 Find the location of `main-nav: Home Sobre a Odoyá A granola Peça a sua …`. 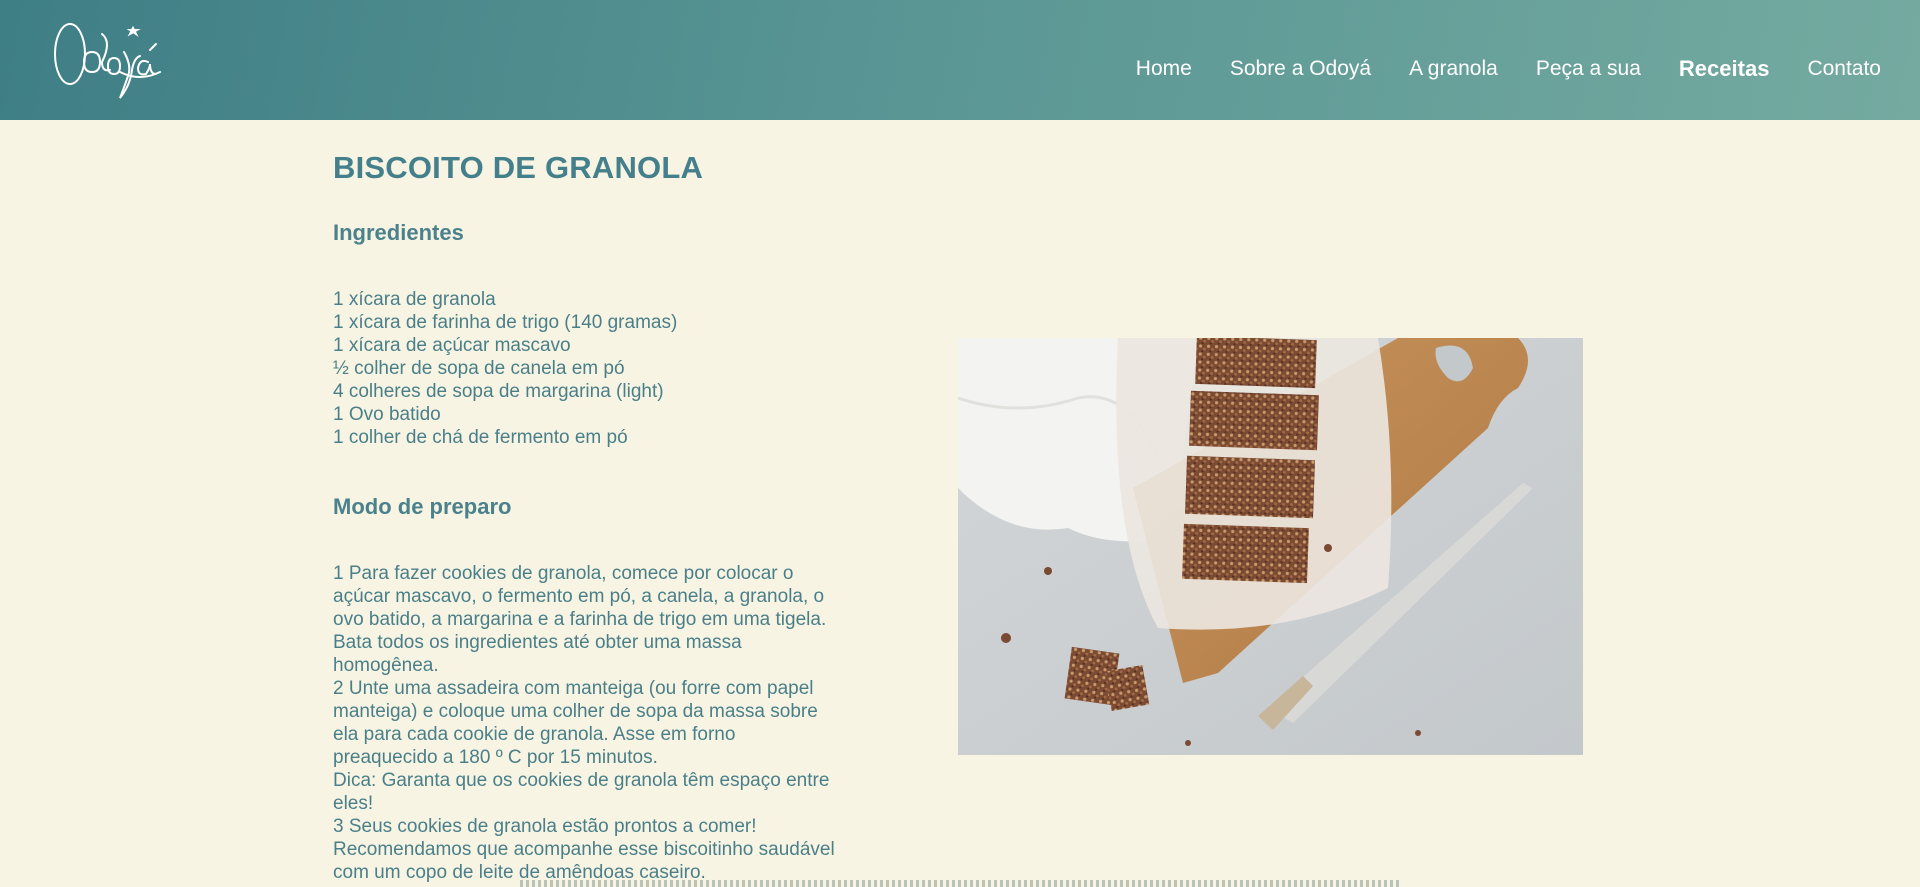

main-nav: Home Sobre a Odoyá A granola Peça a sua … is located at coordinates (1489, 69).